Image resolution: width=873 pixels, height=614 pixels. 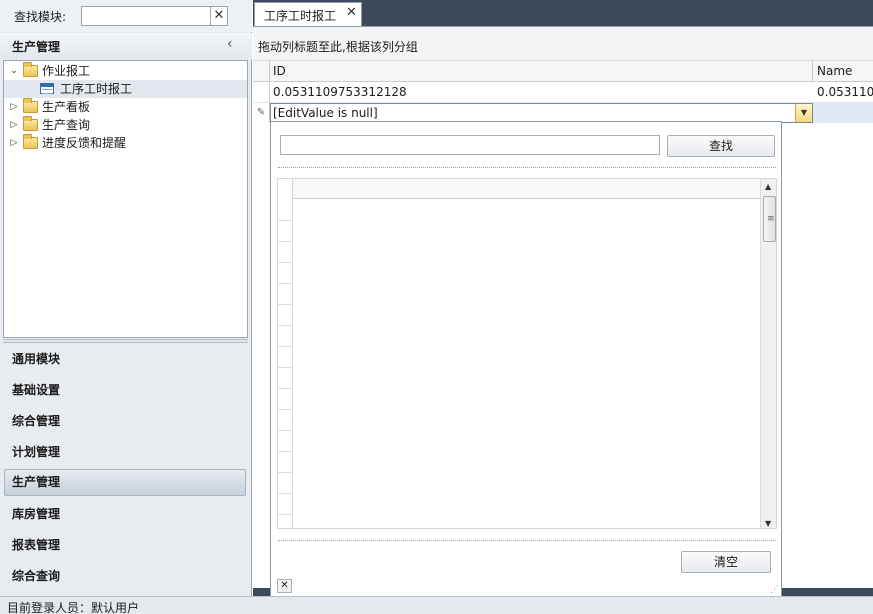 What do you see at coordinates (66, 125) in the screenshot?
I see `tree-node-label: 生产查询` at bounding box center [66, 125].